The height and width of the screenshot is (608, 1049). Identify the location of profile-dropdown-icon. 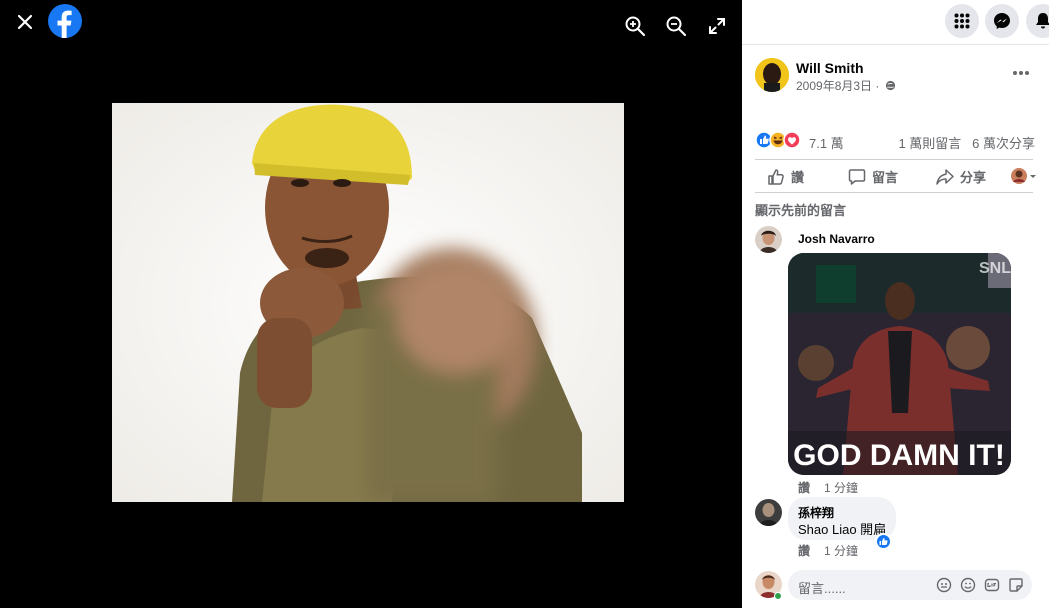
(1023, 176).